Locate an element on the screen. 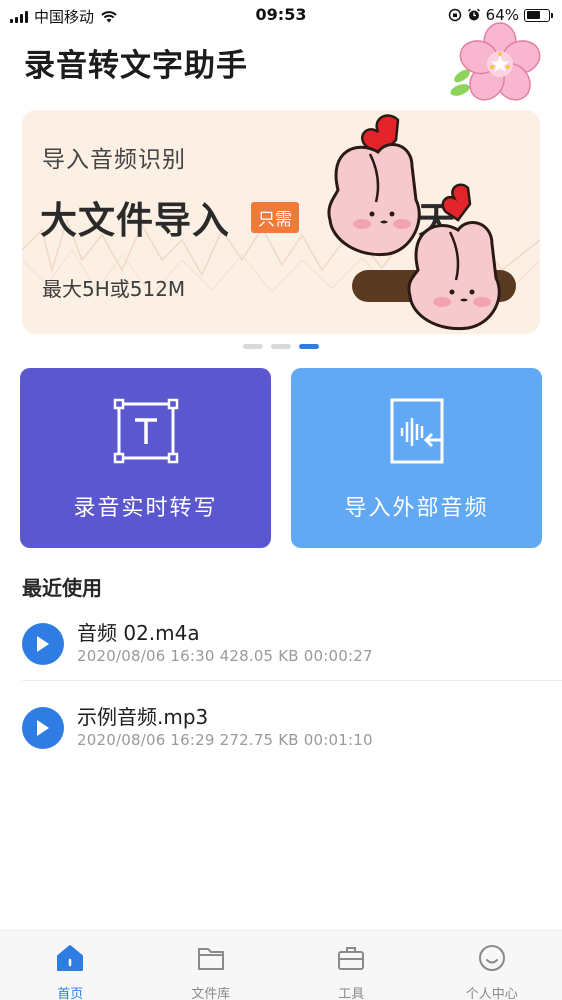  record-realtime-card: 录音实时转写 is located at coordinates (145, 458).